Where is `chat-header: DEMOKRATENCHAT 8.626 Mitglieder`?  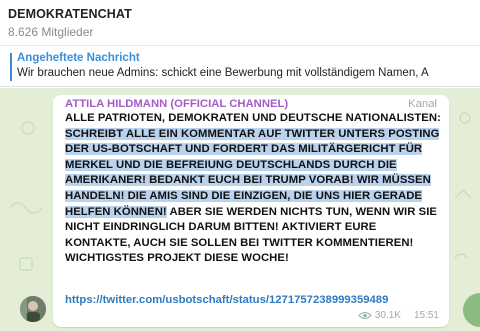
chat-header: DEMOKRATENCHAT 8.626 Mitglieder is located at coordinates (240, 23).